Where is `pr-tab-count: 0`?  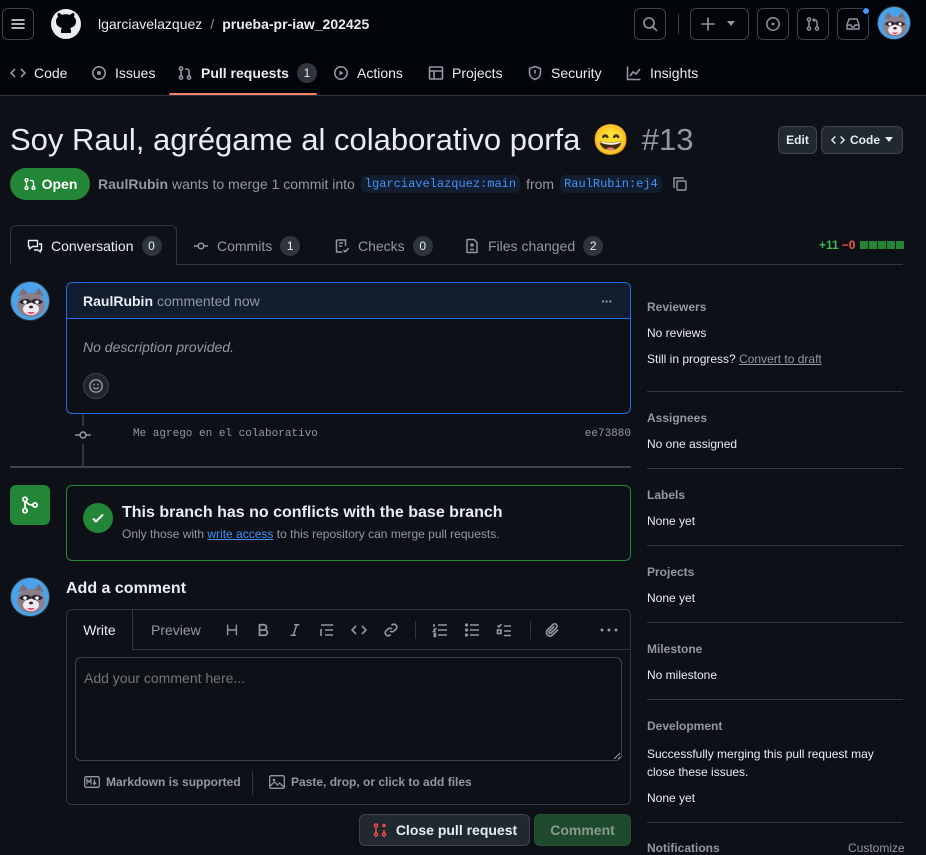
pr-tab-count: 0 is located at coordinates (422, 246).